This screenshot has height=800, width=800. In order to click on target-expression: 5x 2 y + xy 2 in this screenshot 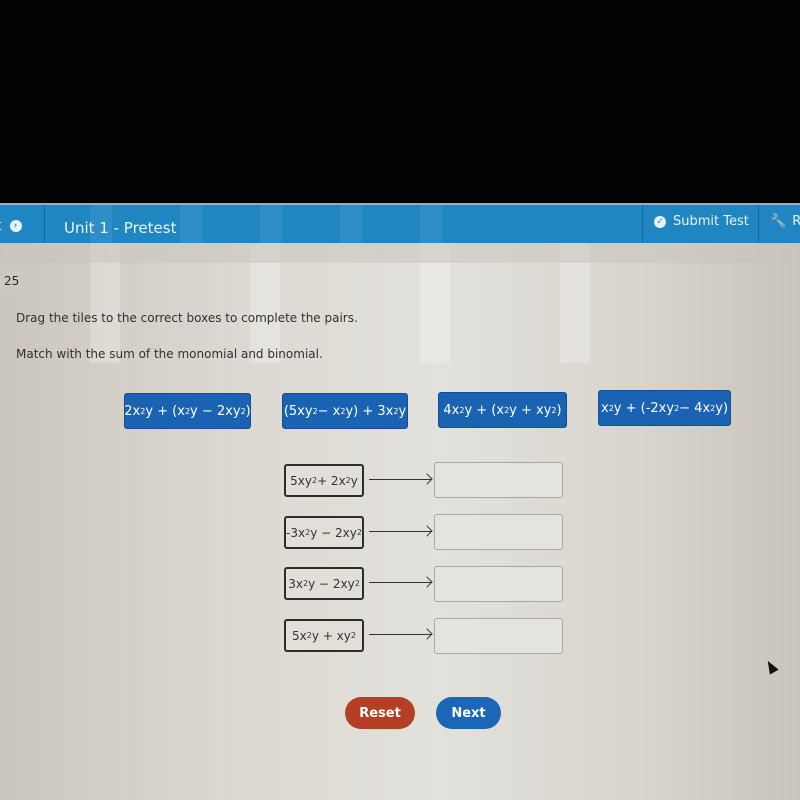, I will do `click(324, 635)`.